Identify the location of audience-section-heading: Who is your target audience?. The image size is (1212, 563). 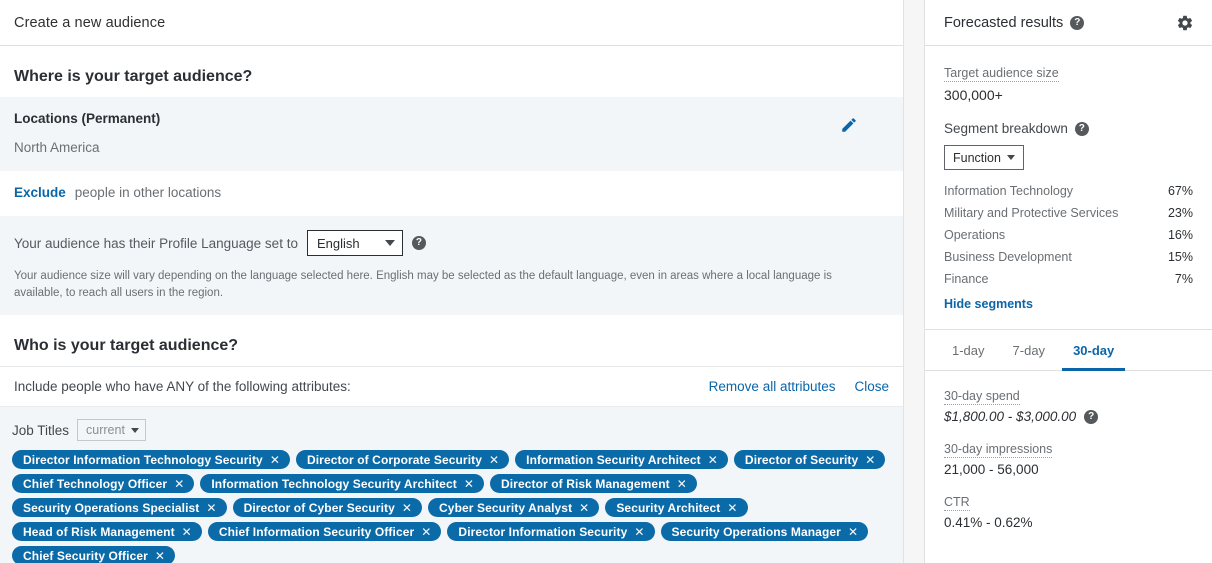
(126, 346).